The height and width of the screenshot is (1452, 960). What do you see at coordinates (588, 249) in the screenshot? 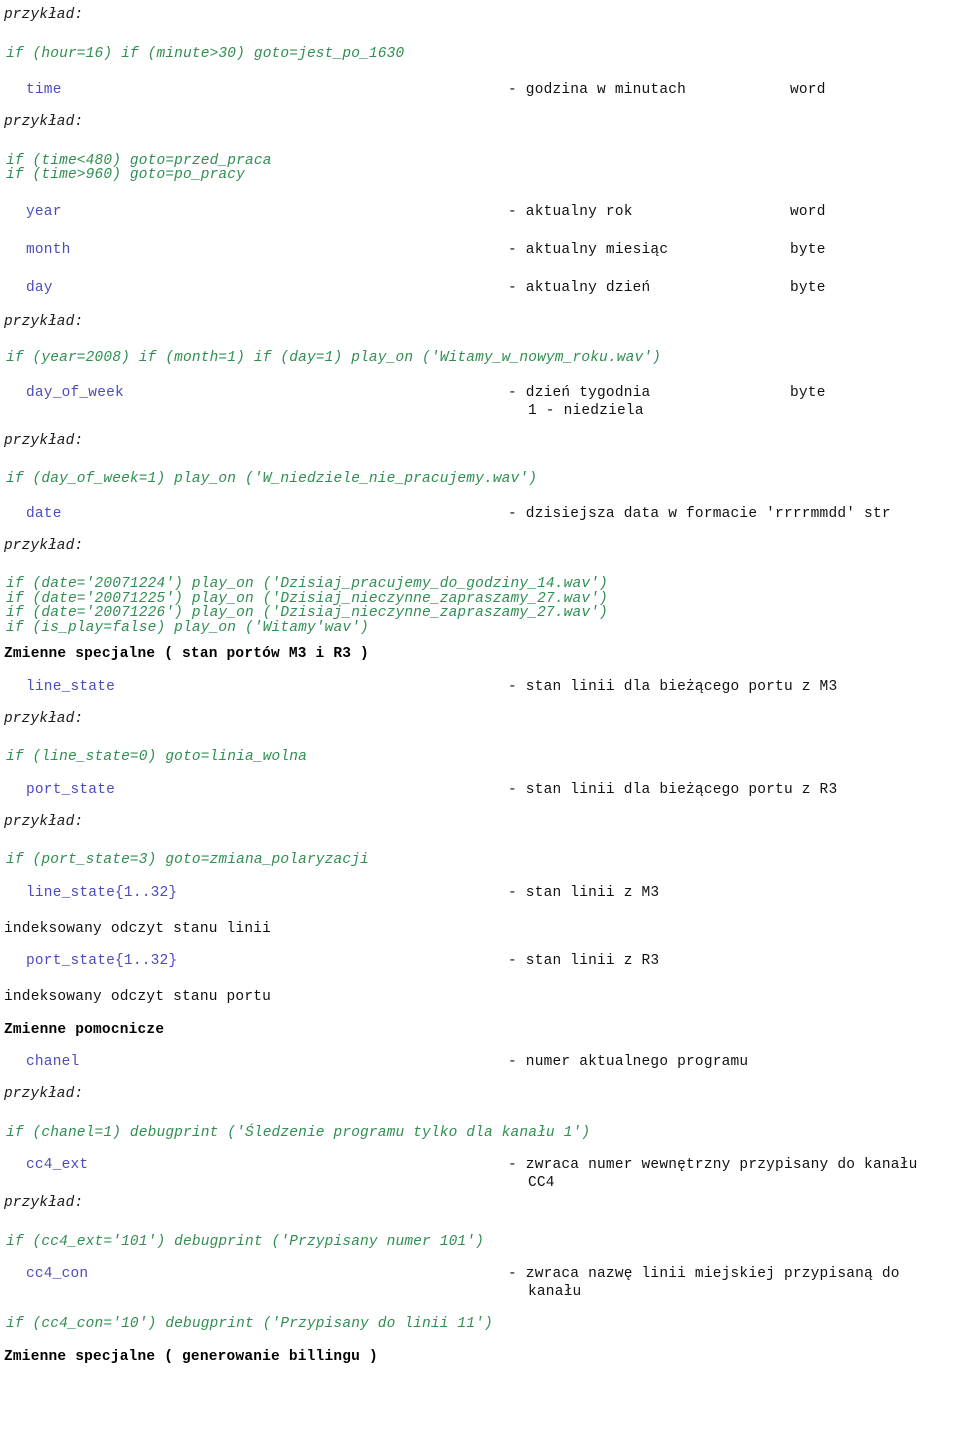
I see `variable-description: - aktualny miesiąc` at bounding box center [588, 249].